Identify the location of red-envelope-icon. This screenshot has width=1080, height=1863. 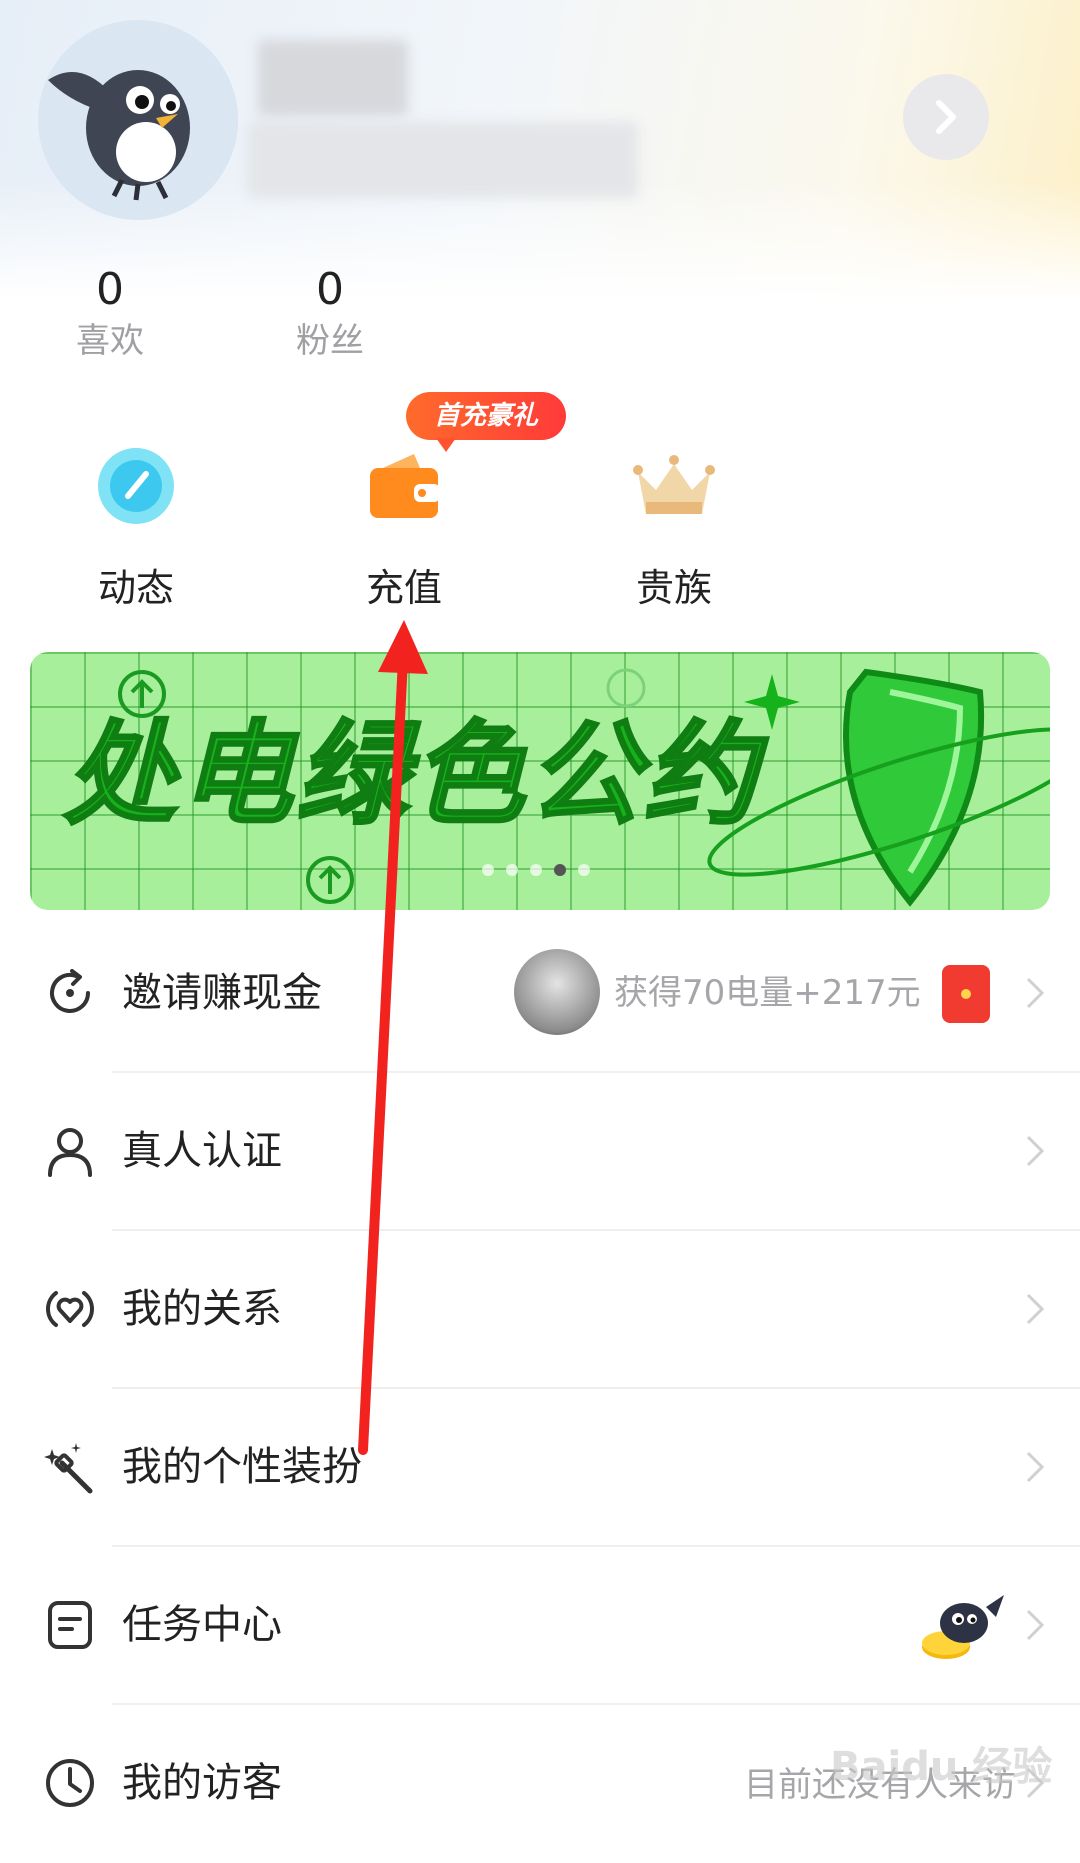
(966, 994).